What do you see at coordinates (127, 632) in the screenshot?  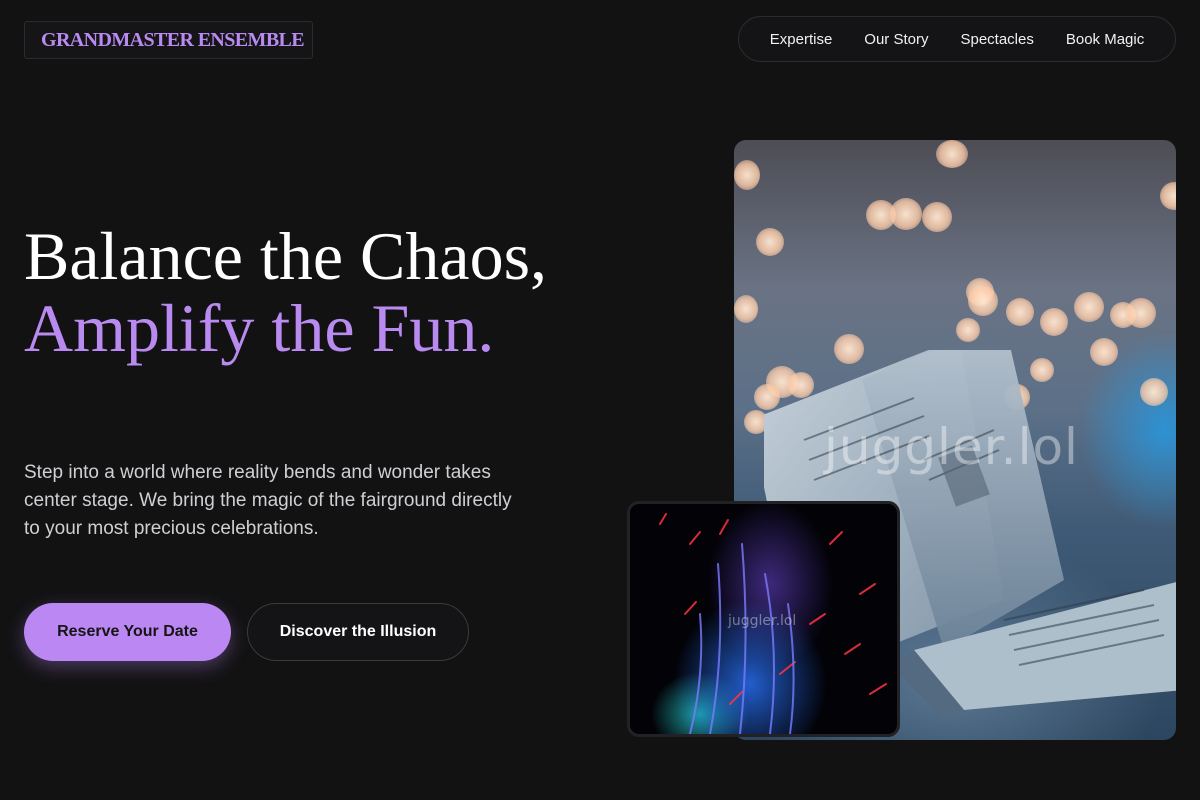 I see `reserve-date-button: Reserve Your Date` at bounding box center [127, 632].